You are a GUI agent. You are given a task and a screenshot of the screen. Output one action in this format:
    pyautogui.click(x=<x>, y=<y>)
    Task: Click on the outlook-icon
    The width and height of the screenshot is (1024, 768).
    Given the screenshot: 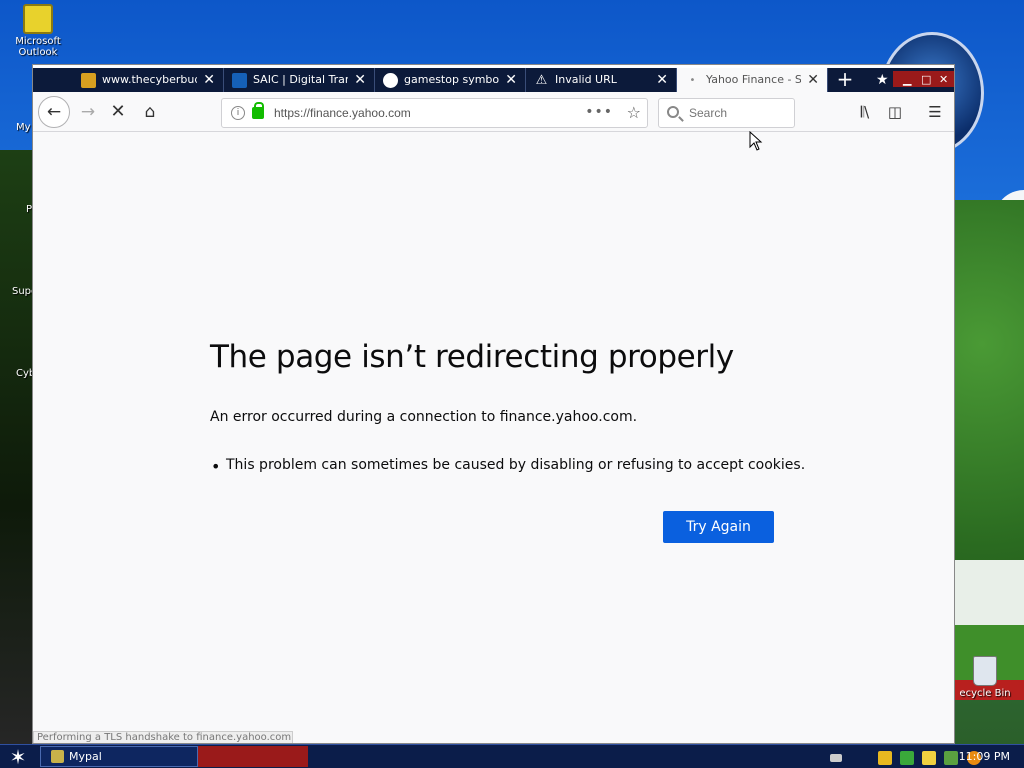 What is the action you would take?
    pyautogui.click(x=38, y=19)
    